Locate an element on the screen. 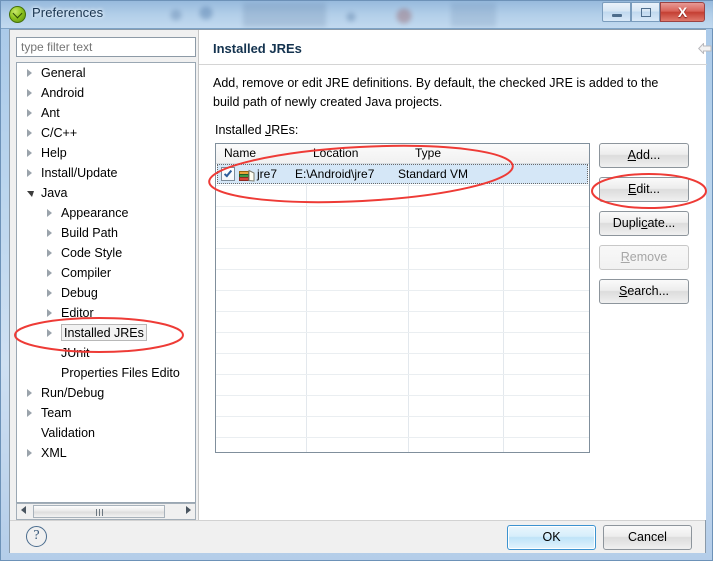 The height and width of the screenshot is (561, 713). tree-item-android: Android is located at coordinates (106, 93).